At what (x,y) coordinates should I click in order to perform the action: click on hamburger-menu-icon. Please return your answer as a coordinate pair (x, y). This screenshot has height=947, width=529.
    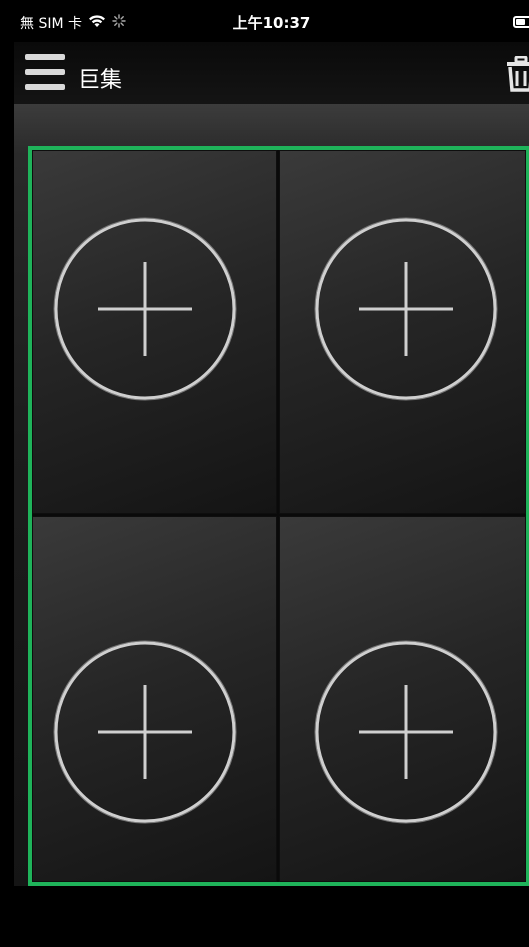
    Looking at the image, I should click on (45, 73).